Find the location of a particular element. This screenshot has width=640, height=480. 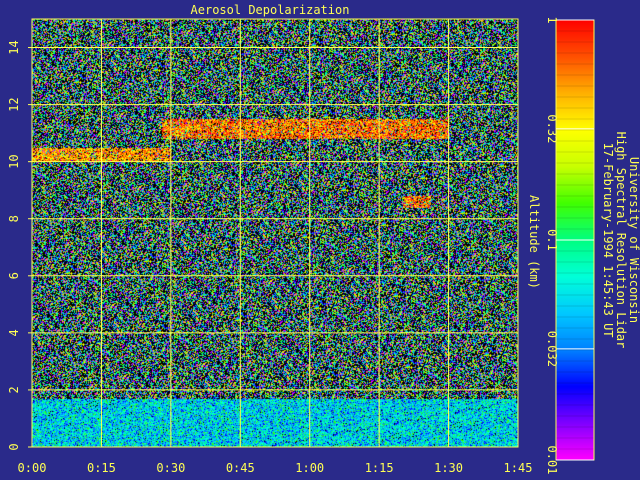

y-tick-label: 6 is located at coordinates (14, 275).